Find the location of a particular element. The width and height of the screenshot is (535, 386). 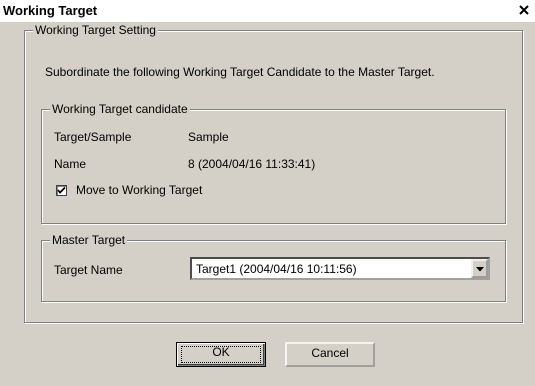

group-label-working-target-setting: Working Target Setting is located at coordinates (95, 30).